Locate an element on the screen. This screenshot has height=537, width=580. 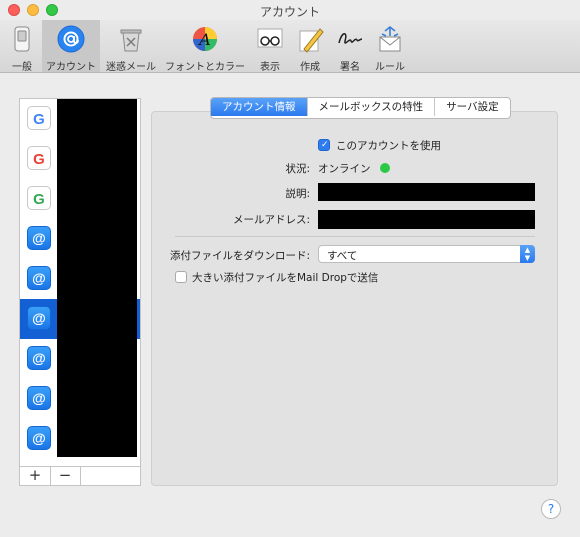
title-bar: アカウント is located at coordinates (290, 10).